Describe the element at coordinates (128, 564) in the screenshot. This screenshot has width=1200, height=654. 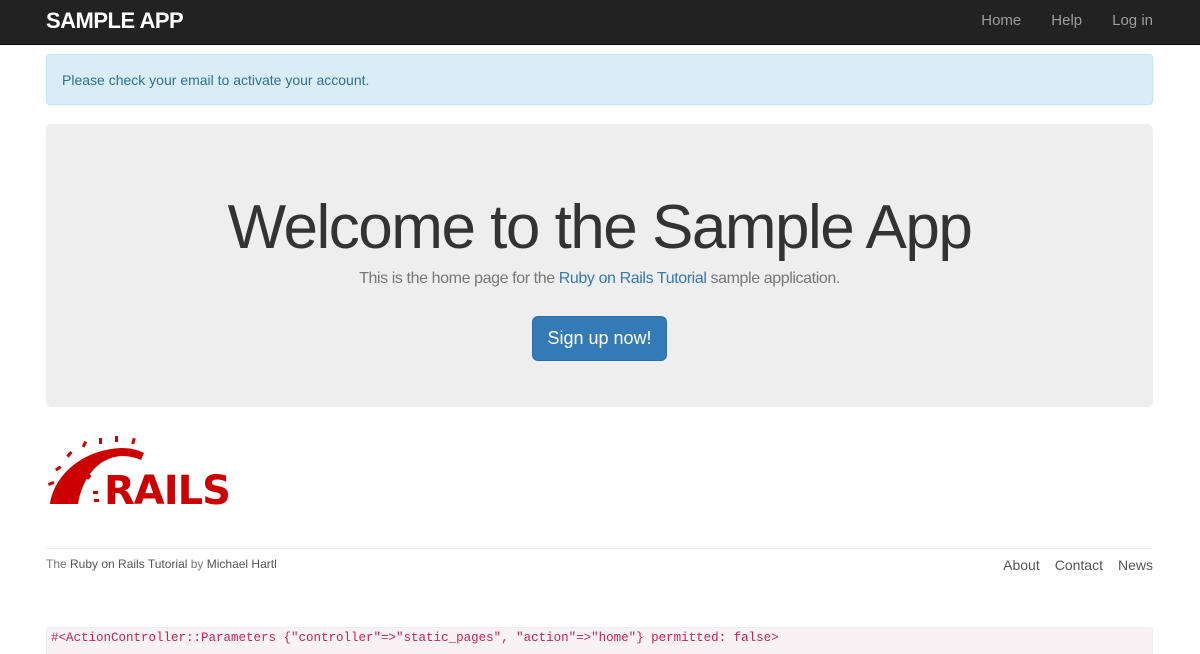
I see `footer-tutorial-link: Ruby on Rails Tutorial` at that location.